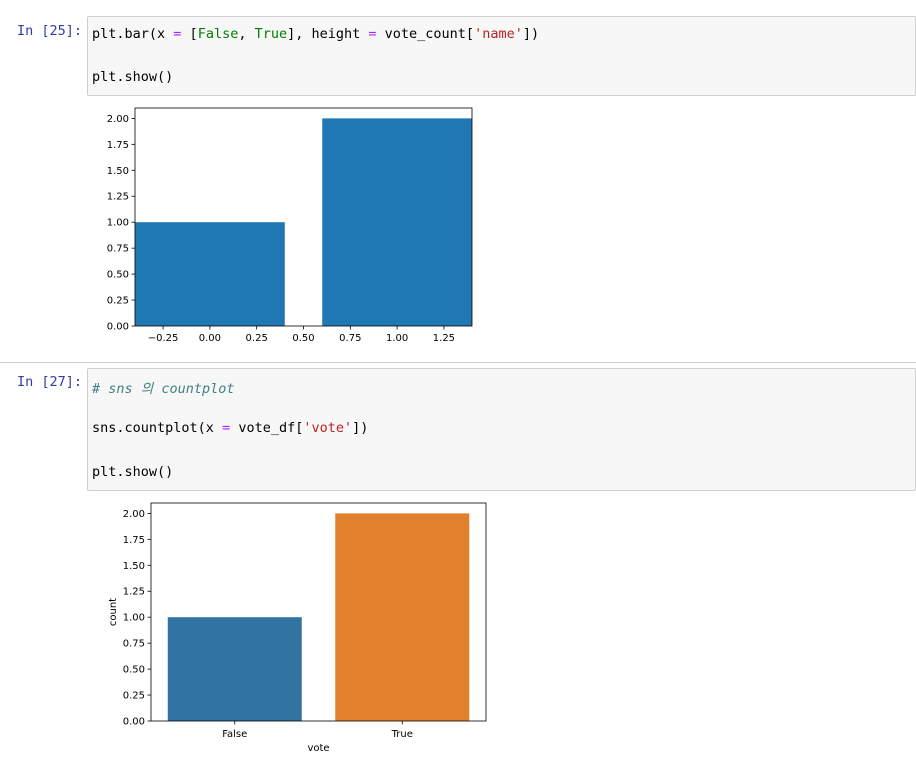  Describe the element at coordinates (350, 338) in the screenshot. I see `x-tick-label: 0.75` at that location.